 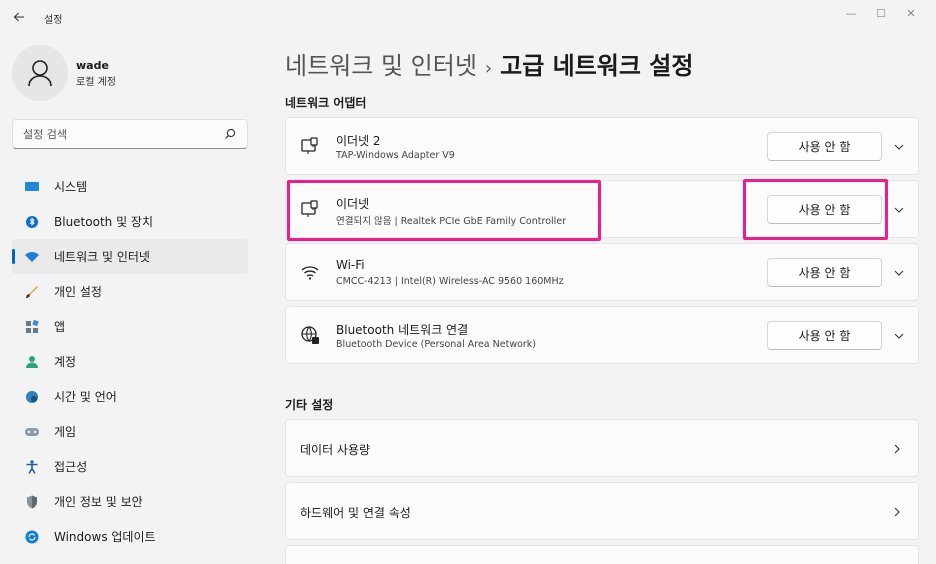 What do you see at coordinates (85, 397) in the screenshot?
I see `sidebar-item-label: 시간 및 언어` at bounding box center [85, 397].